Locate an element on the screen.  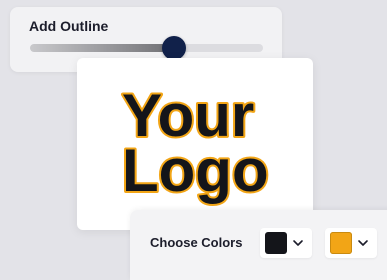
secondary-color-dropdown is located at coordinates (351, 243).